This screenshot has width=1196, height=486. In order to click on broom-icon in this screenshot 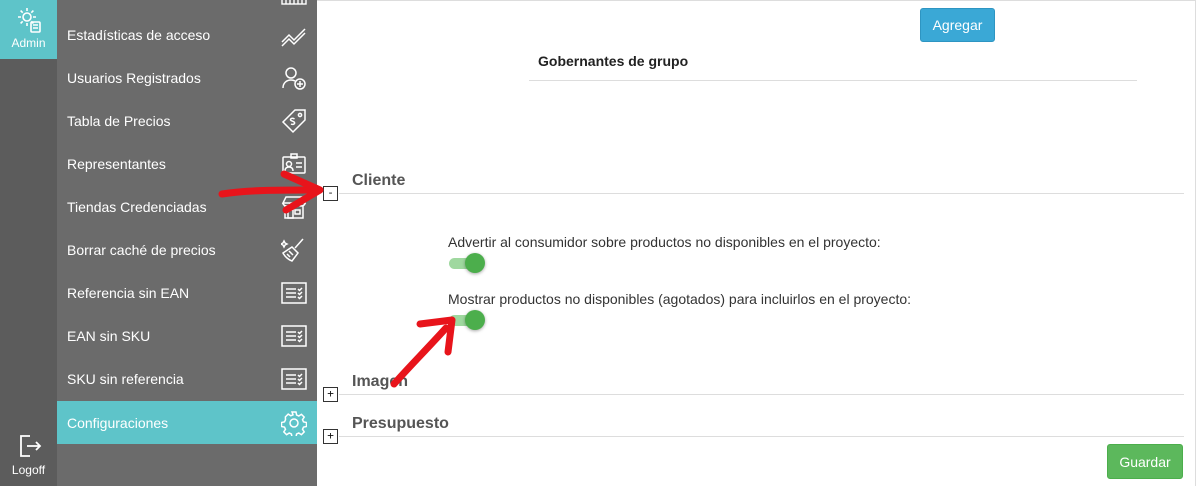, I will do `click(294, 250)`.